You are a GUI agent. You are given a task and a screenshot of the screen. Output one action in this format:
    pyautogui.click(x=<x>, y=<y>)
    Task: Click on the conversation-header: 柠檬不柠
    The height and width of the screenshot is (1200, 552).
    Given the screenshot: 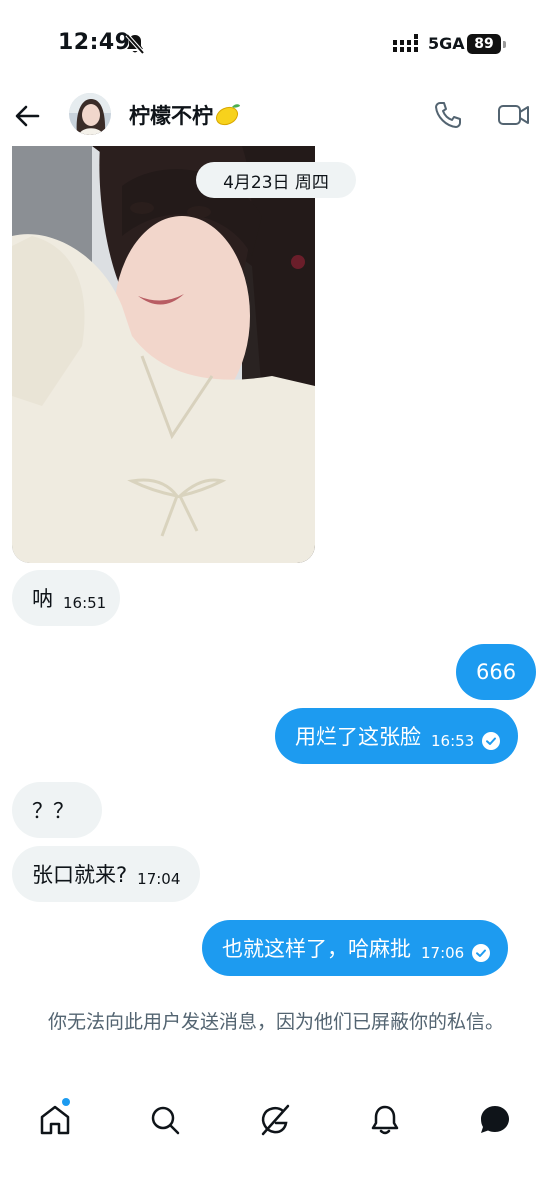 What is the action you would take?
    pyautogui.click(x=276, y=117)
    